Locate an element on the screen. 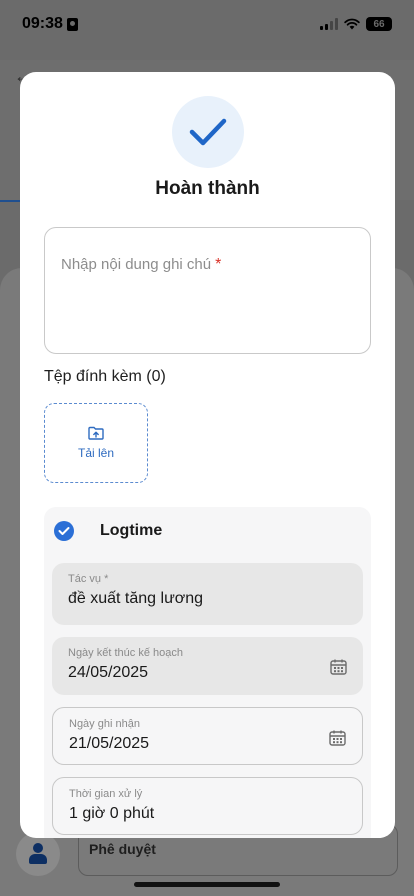 Image resolution: width=414 pixels, height=896 pixels. attachments-label: Tệp đính kèm (0) is located at coordinates (105, 376).